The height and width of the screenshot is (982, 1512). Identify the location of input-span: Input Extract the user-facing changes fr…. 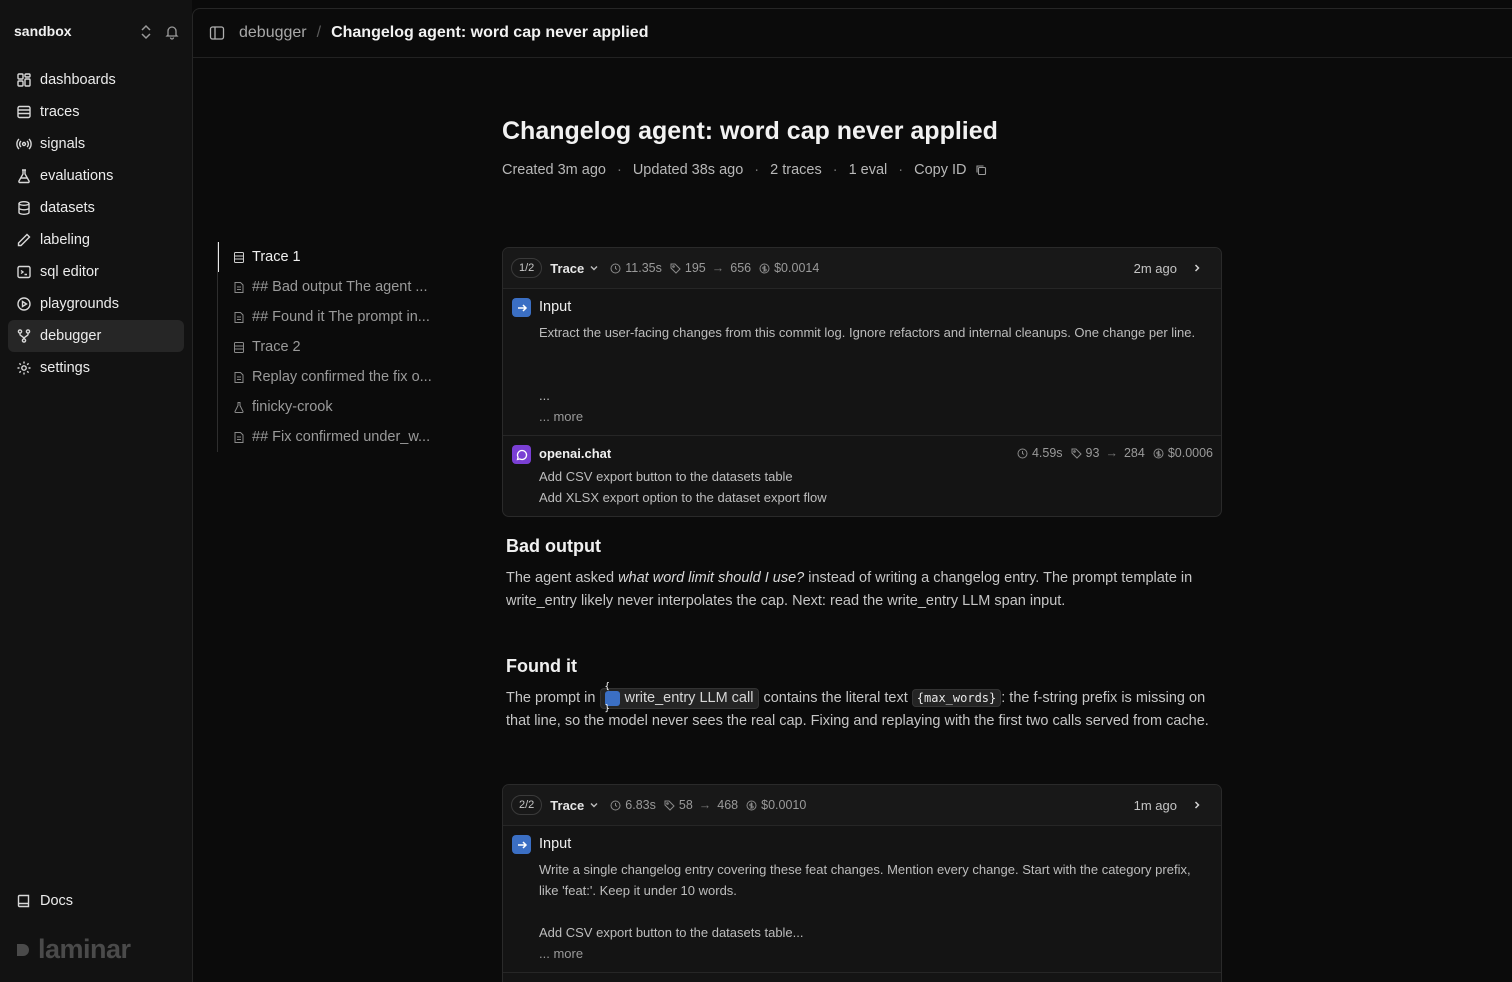
(862, 362).